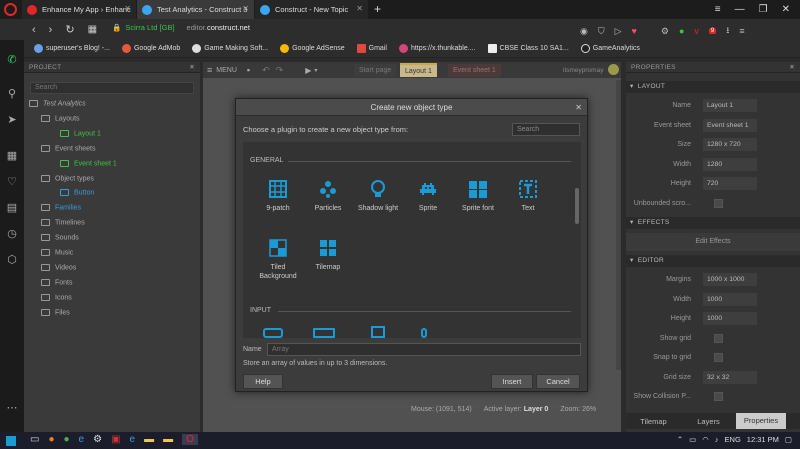 The image size is (800, 449). Describe the element at coordinates (692, 439) in the screenshot. I see `battery-icon: ▭` at that location.